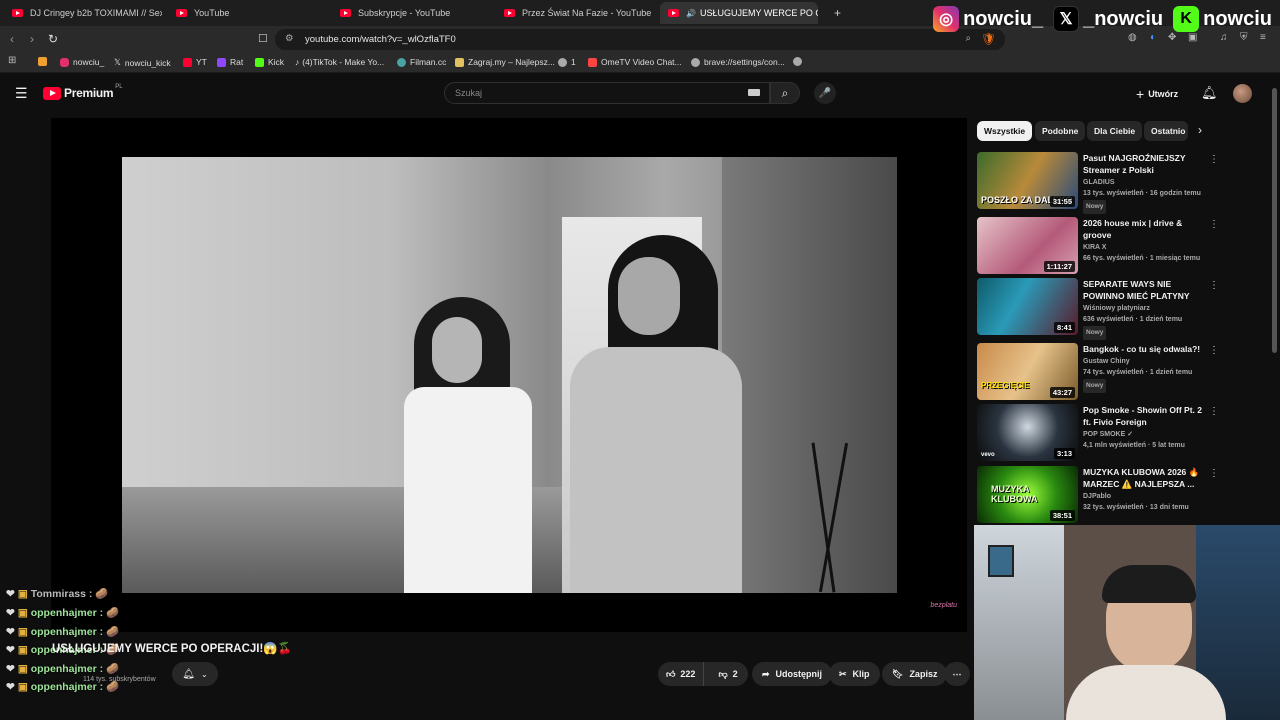 This screenshot has width=1280, height=720. I want to click on bookmark-item: 𝕏nowciu_kick, so click(142, 62).